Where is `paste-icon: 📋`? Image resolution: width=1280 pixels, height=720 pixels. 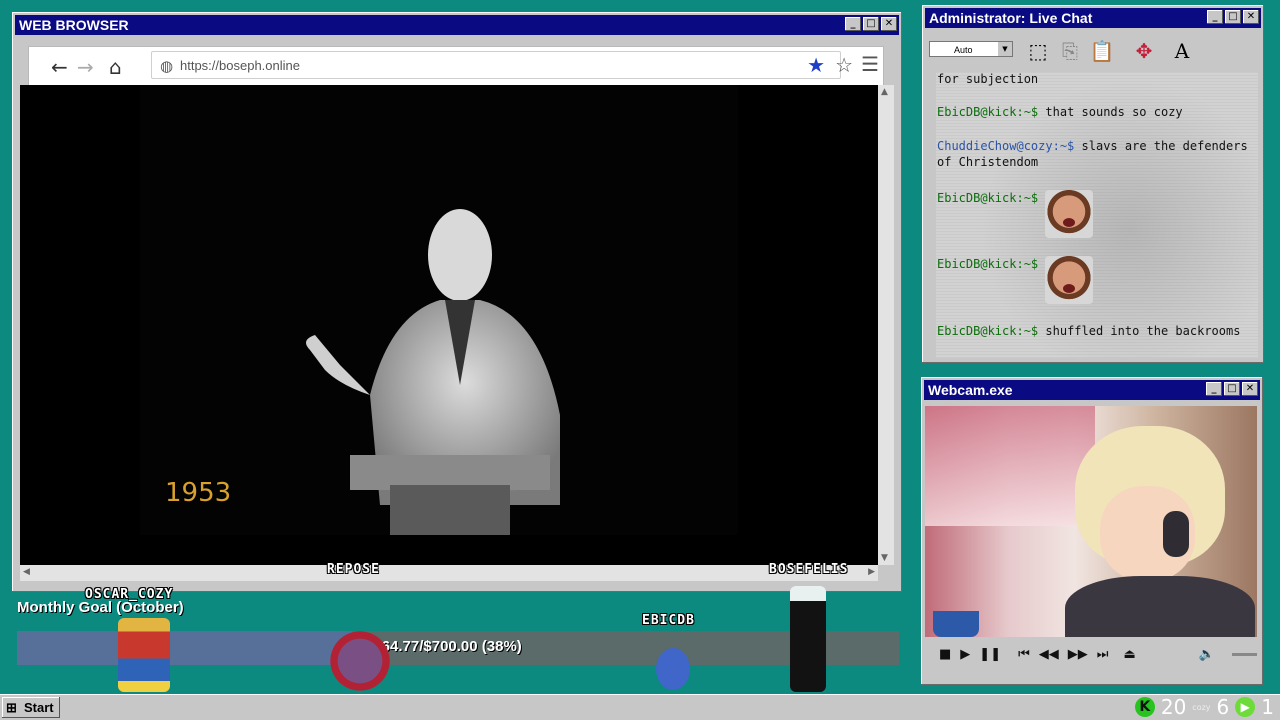
paste-icon: 📋 is located at coordinates (1102, 51).